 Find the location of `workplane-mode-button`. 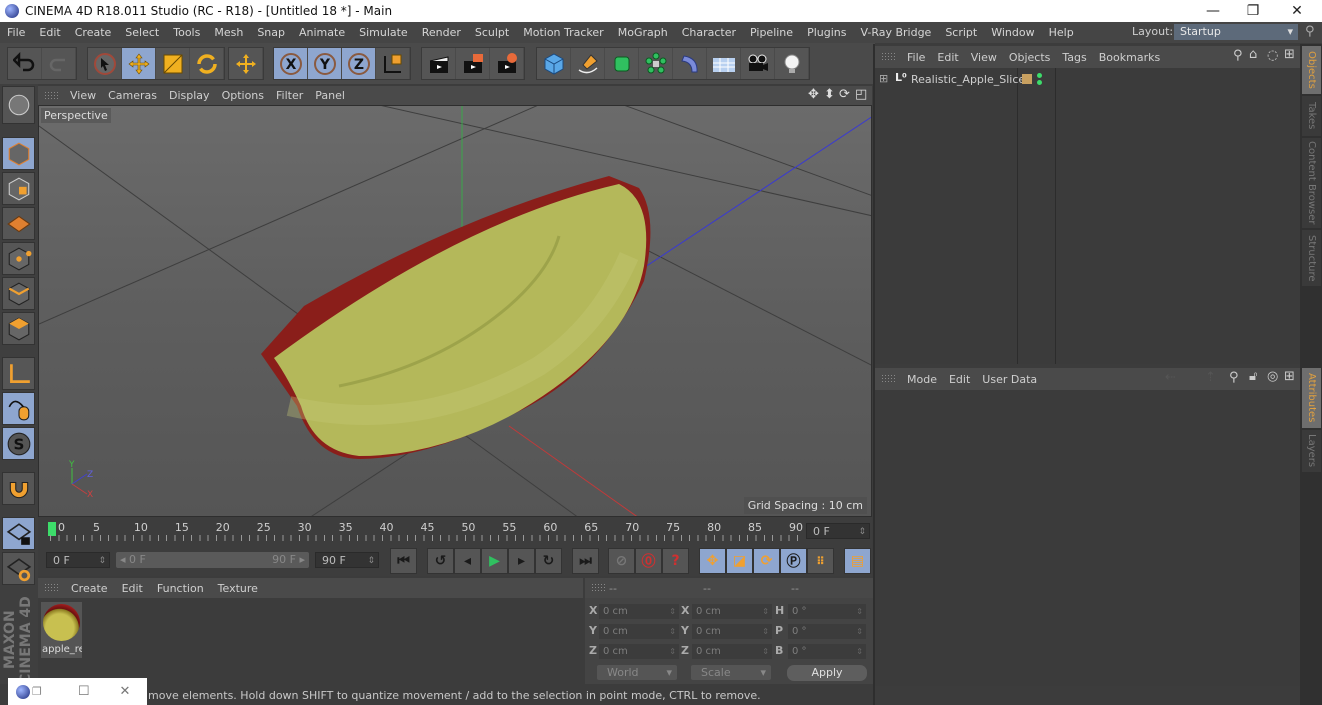

workplane-mode-button is located at coordinates (18, 223).